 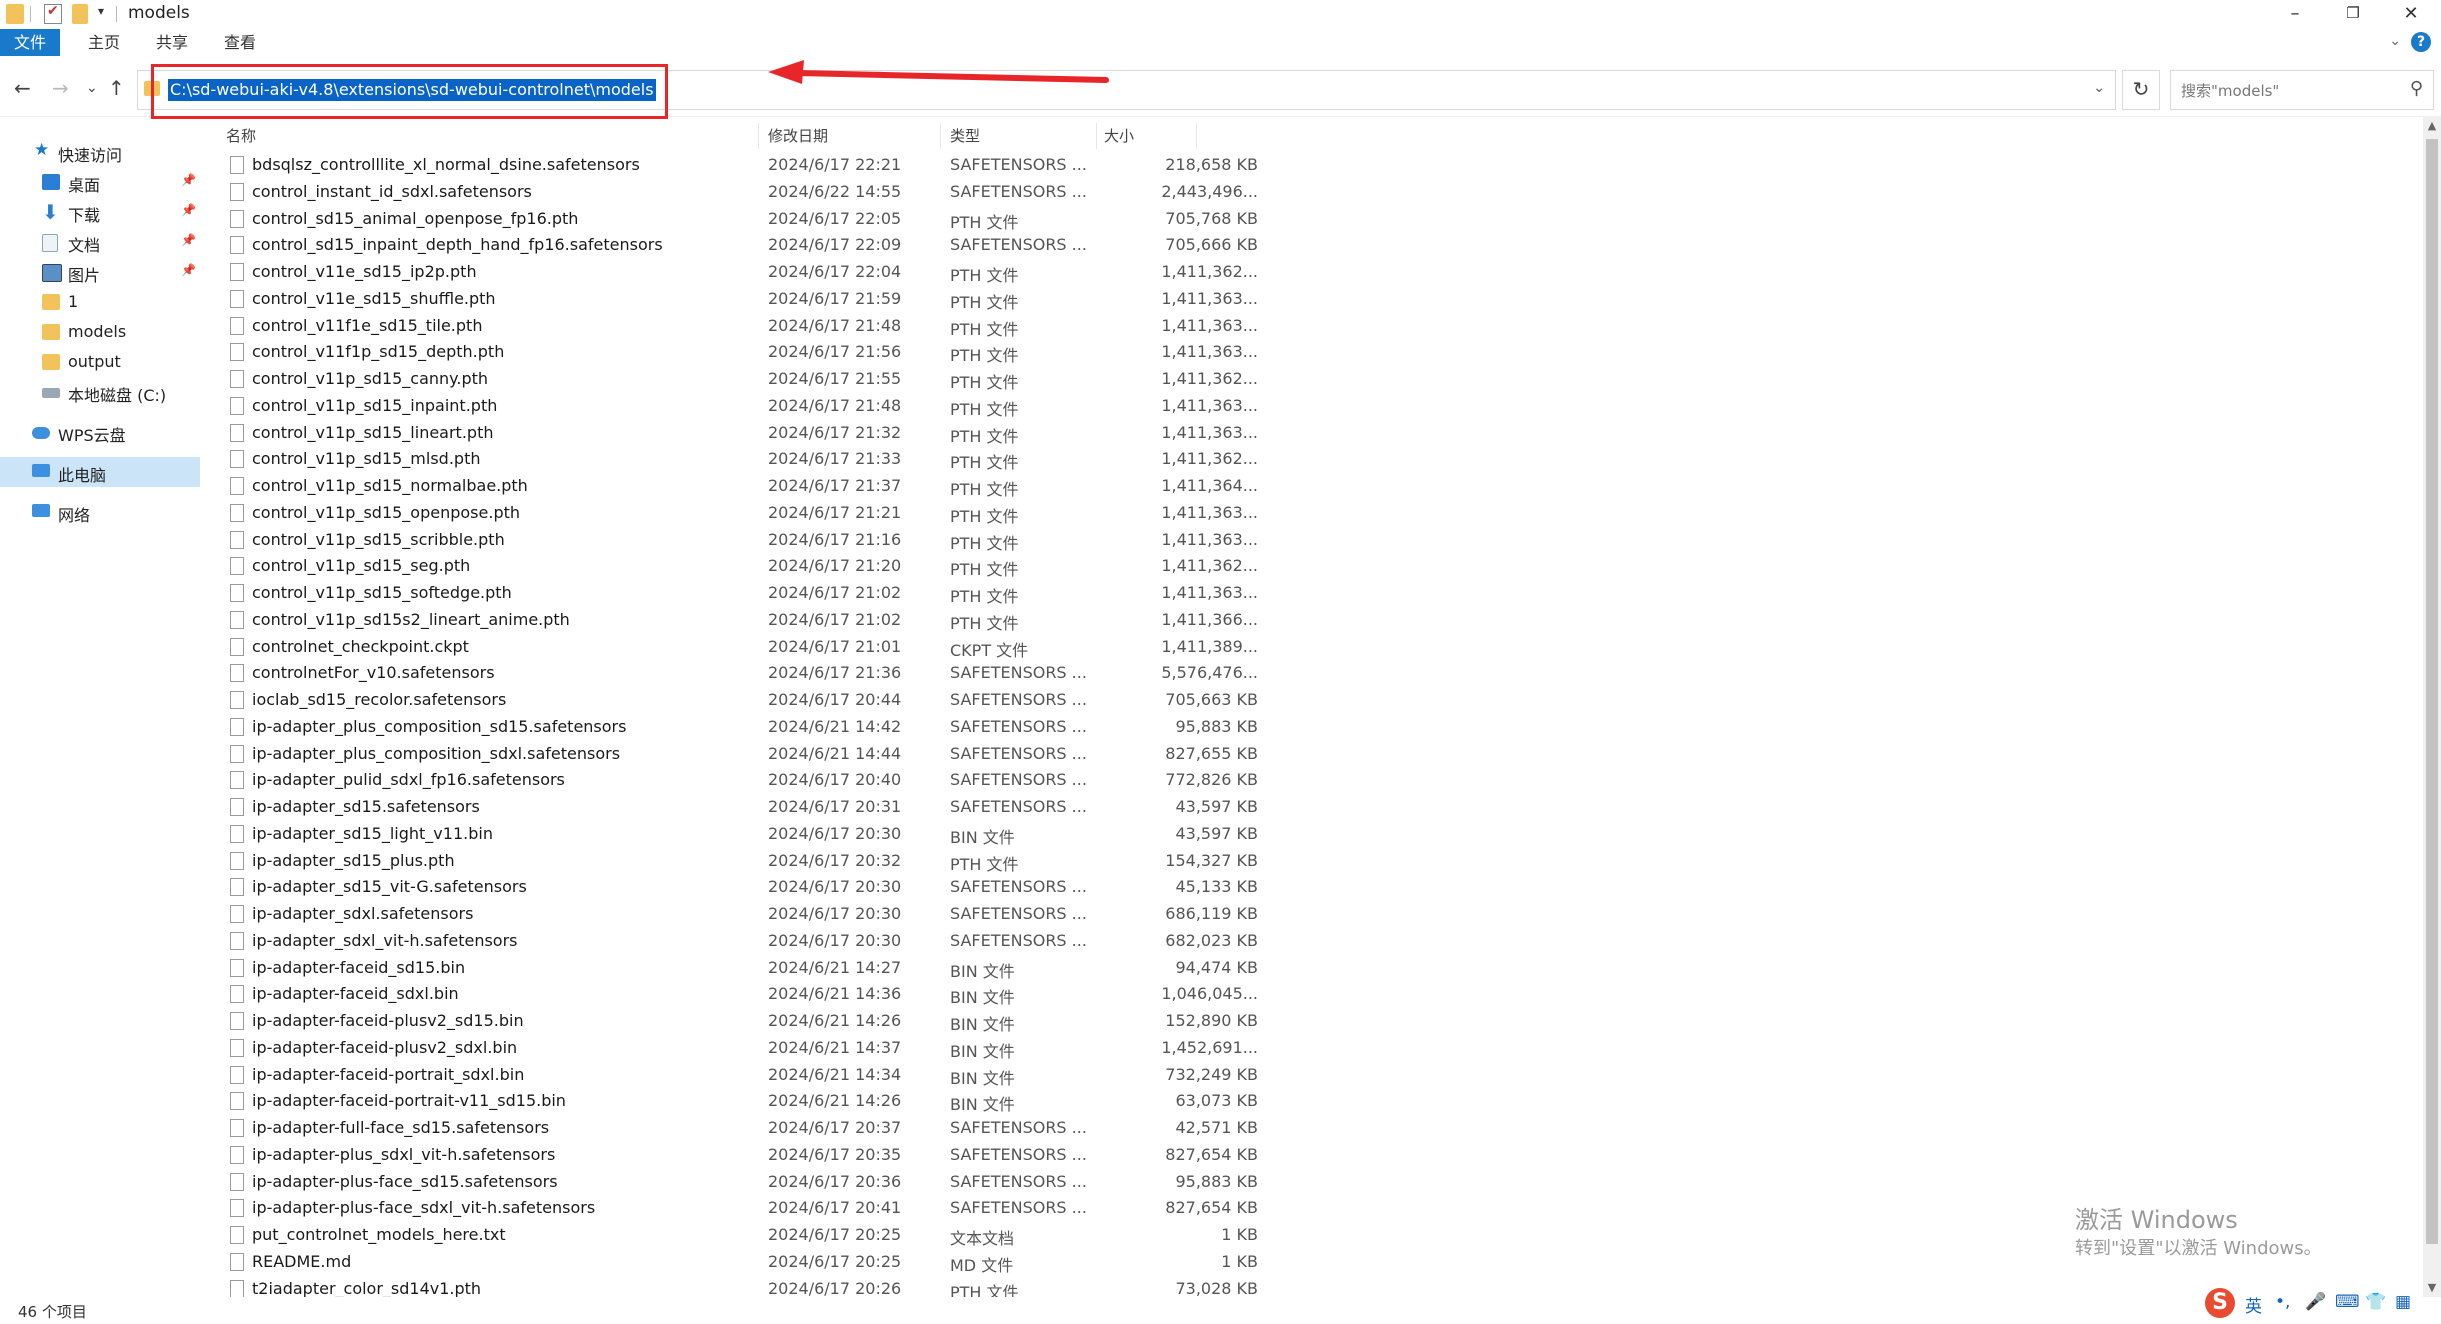 I want to click on scroll-down-icon: ▼, so click(x=2432, y=1288).